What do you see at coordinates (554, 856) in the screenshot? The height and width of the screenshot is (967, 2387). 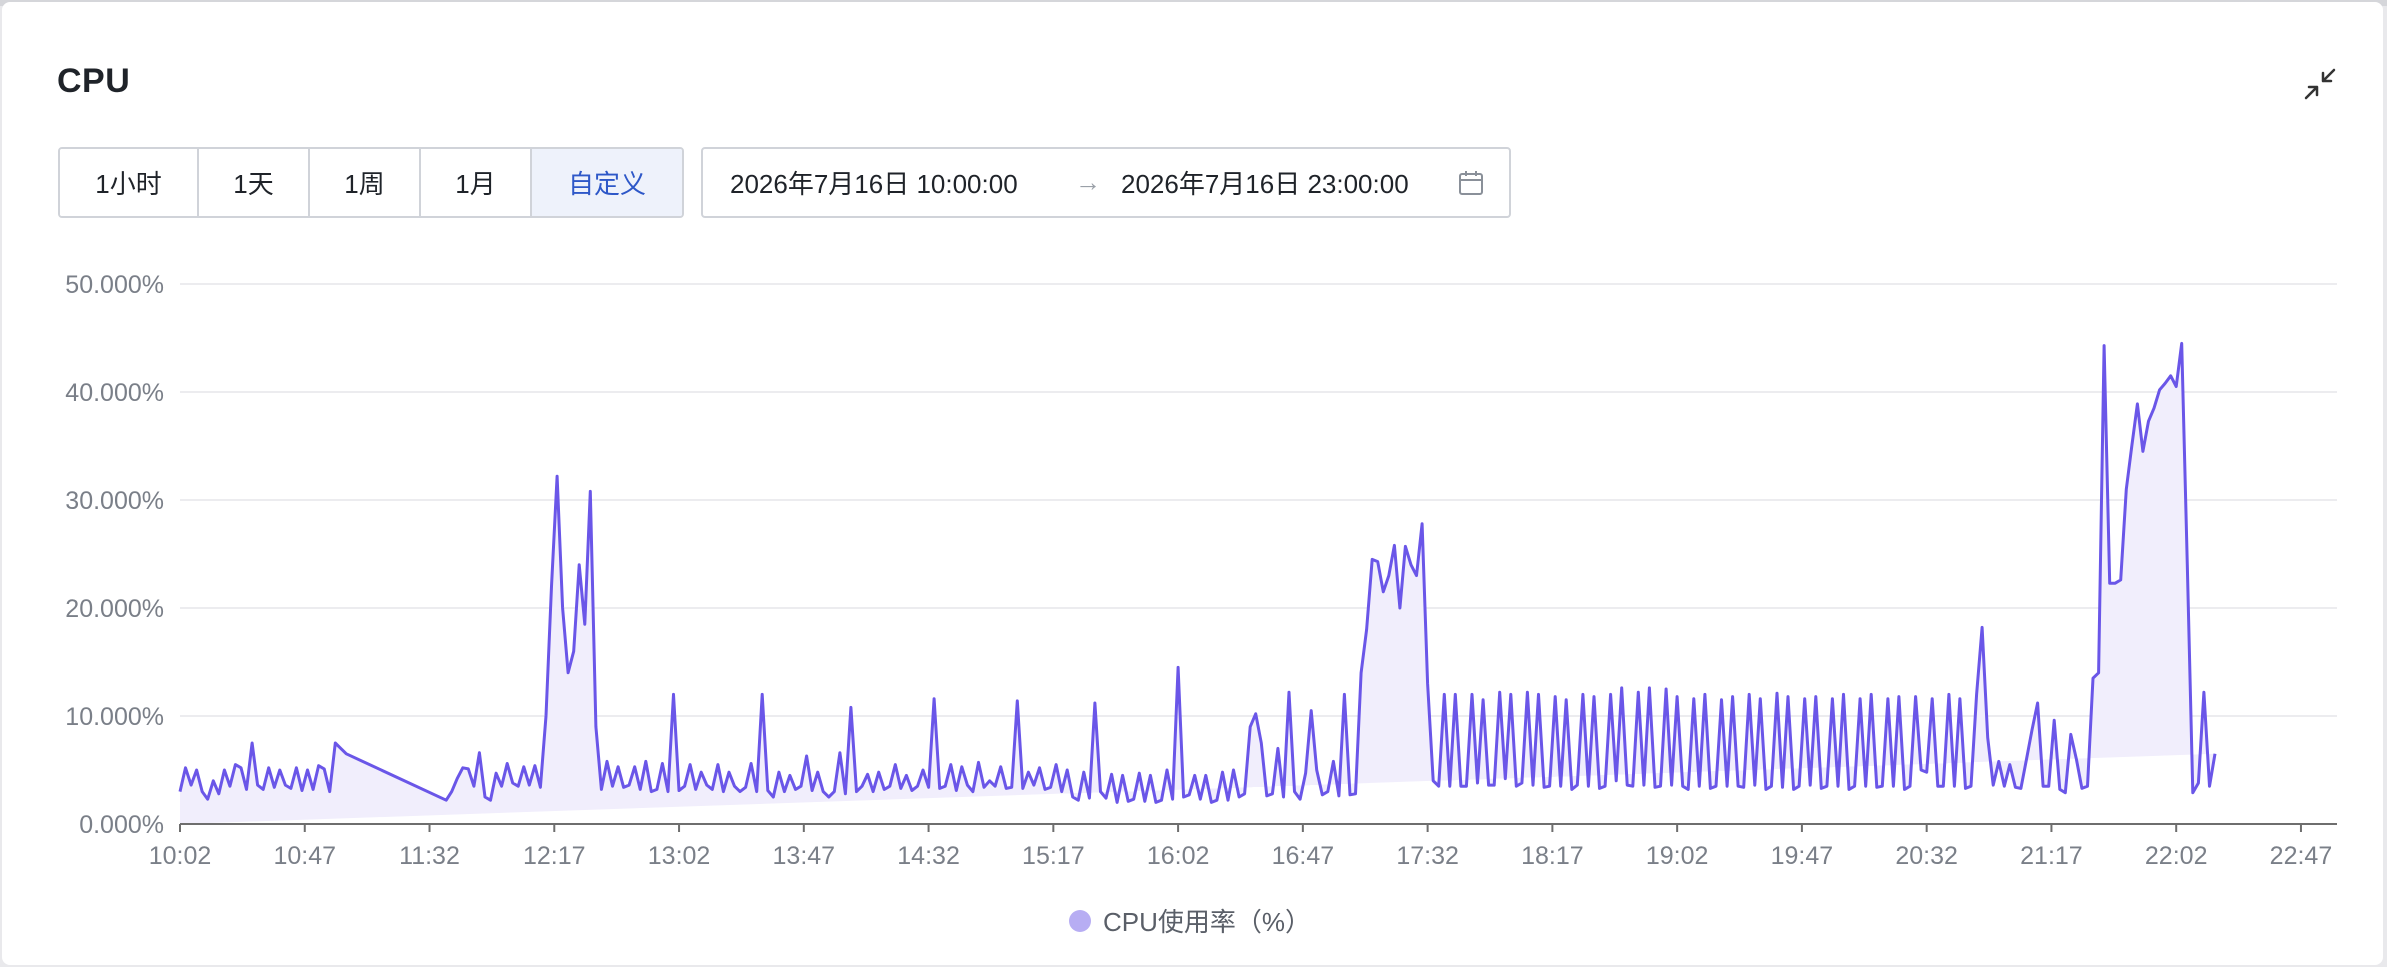 I see `x-tick-label: 12:17` at bounding box center [554, 856].